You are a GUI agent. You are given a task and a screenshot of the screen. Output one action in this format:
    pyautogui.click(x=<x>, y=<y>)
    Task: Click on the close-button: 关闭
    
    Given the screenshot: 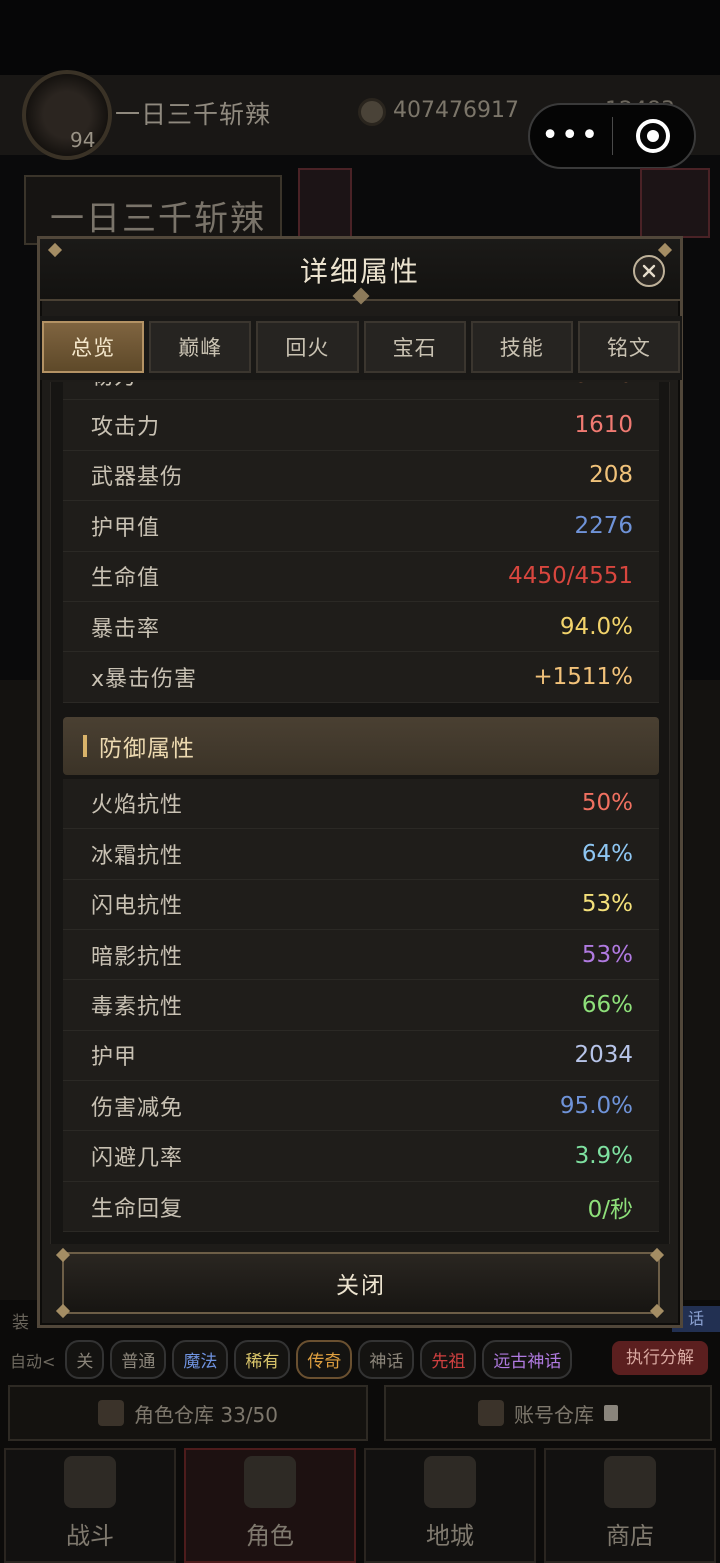 What is the action you would take?
    pyautogui.click(x=361, y=1283)
    